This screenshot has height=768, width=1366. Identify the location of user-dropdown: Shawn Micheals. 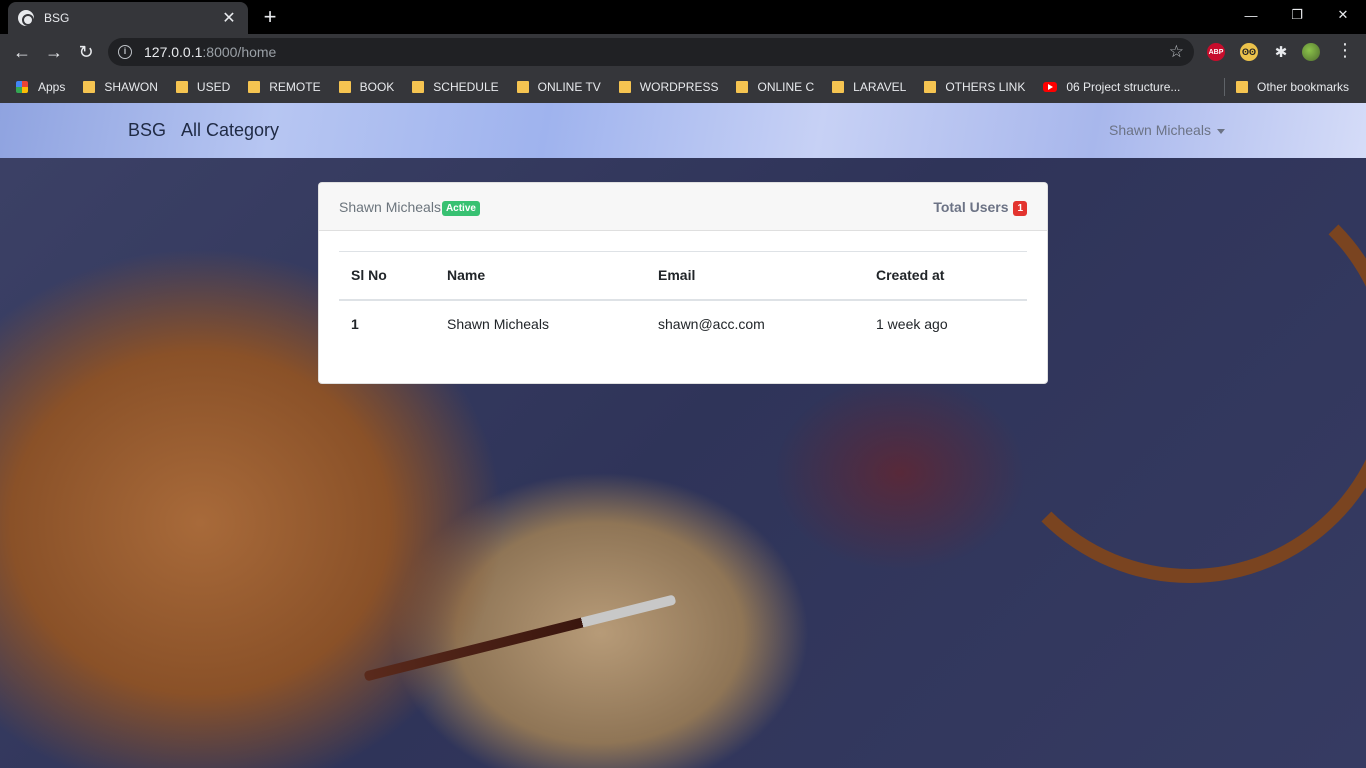
(1167, 130).